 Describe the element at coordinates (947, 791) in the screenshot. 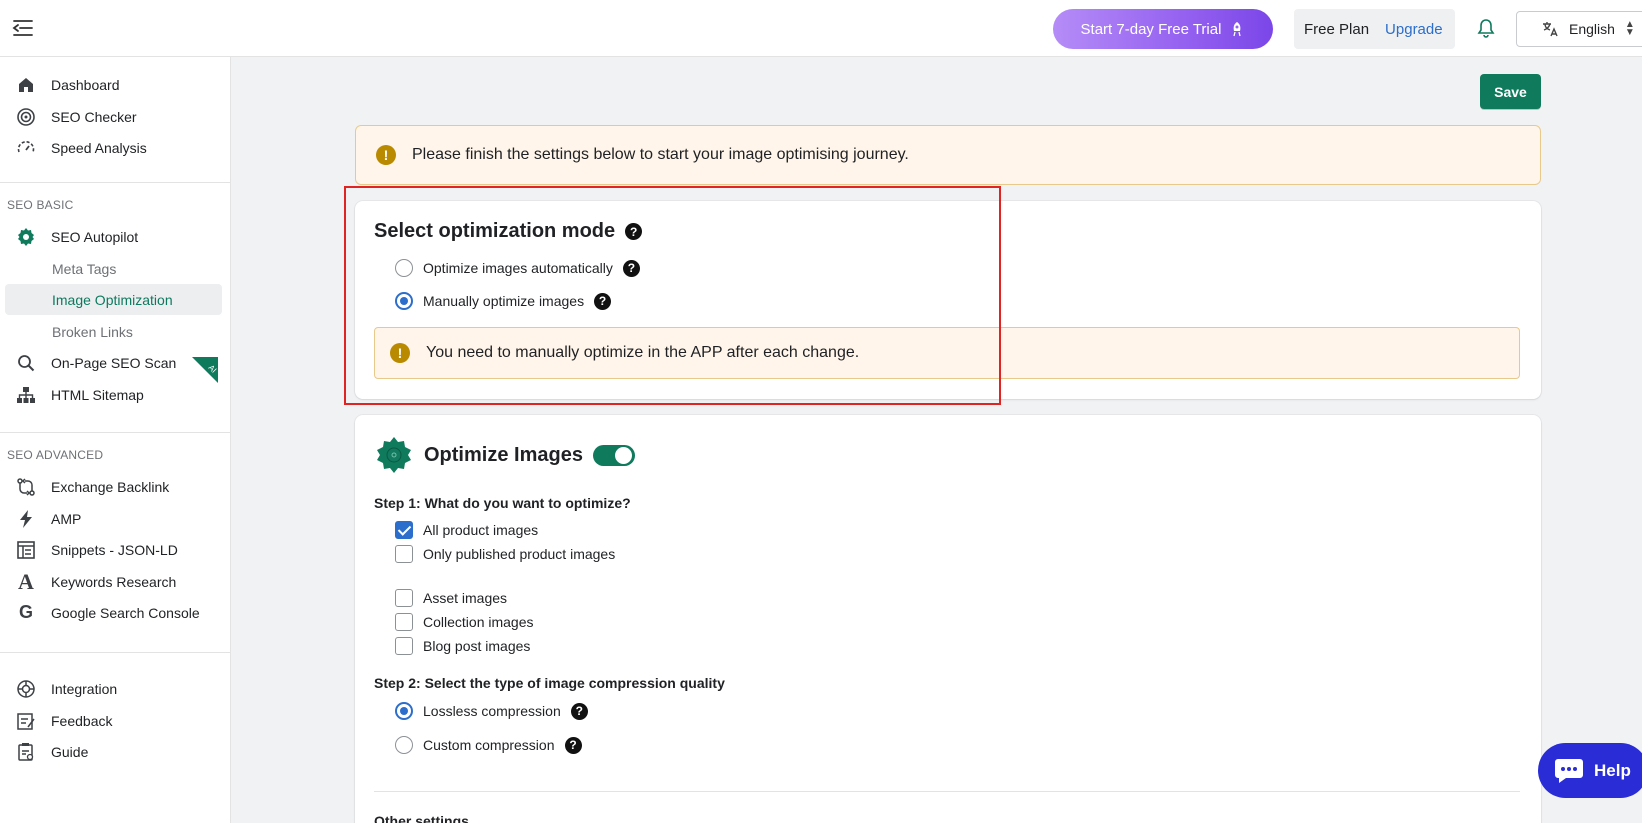

I see `section-divider` at that location.